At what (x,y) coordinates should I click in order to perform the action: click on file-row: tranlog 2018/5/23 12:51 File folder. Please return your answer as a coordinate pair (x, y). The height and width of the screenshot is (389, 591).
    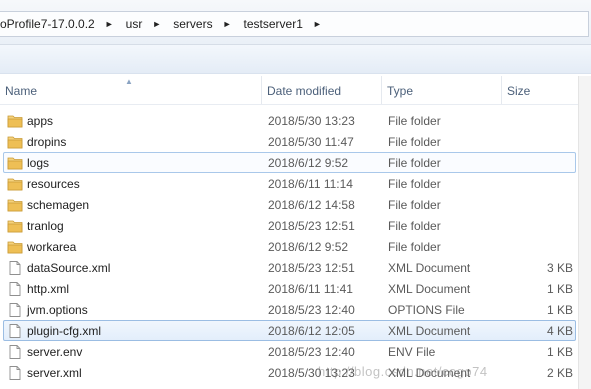
    Looking at the image, I should click on (289, 225).